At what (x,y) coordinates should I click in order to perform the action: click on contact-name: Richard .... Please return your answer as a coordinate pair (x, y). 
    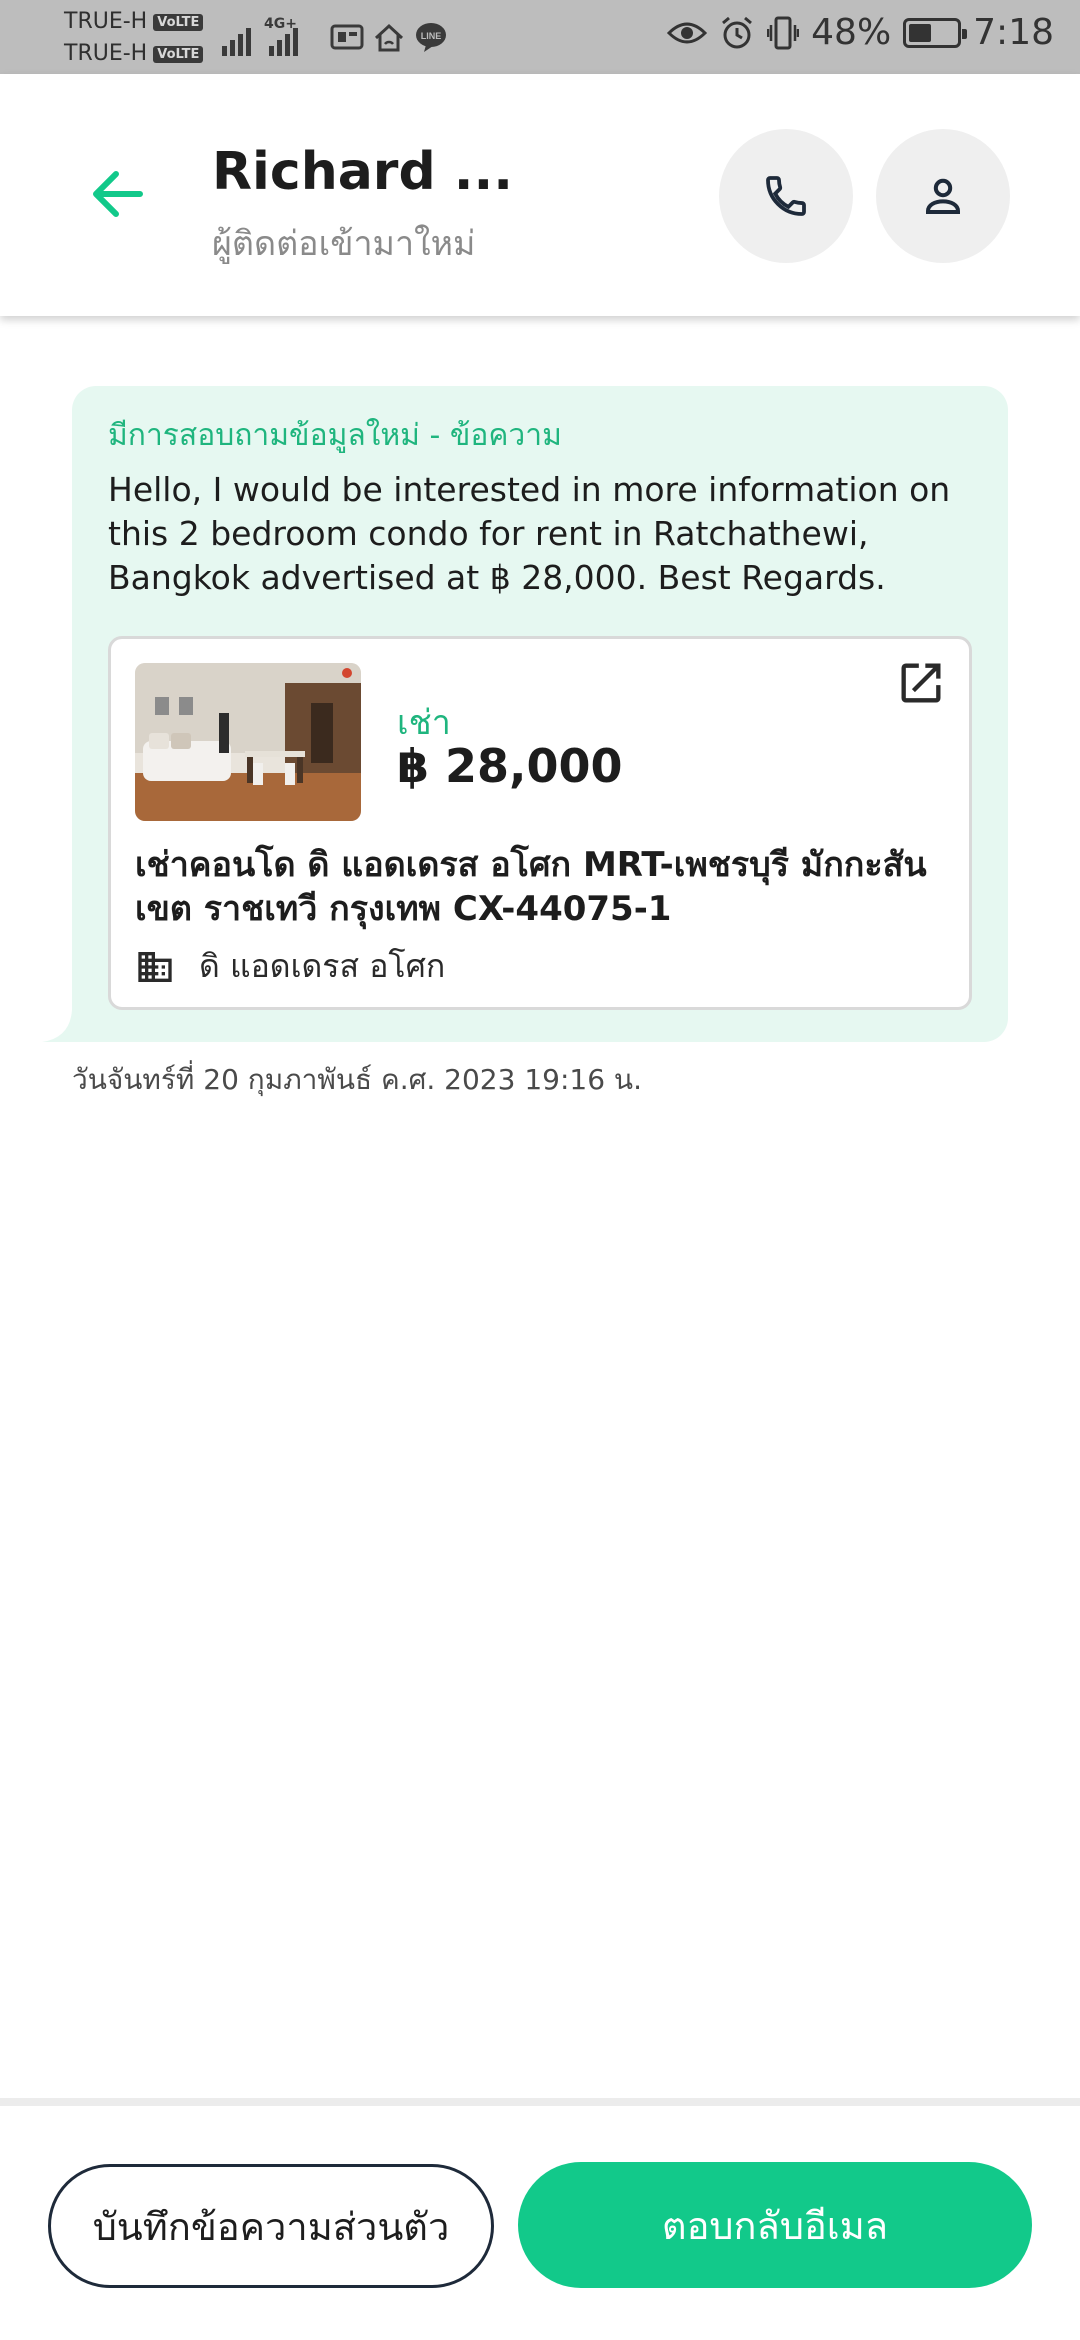
    Looking at the image, I should click on (363, 172).